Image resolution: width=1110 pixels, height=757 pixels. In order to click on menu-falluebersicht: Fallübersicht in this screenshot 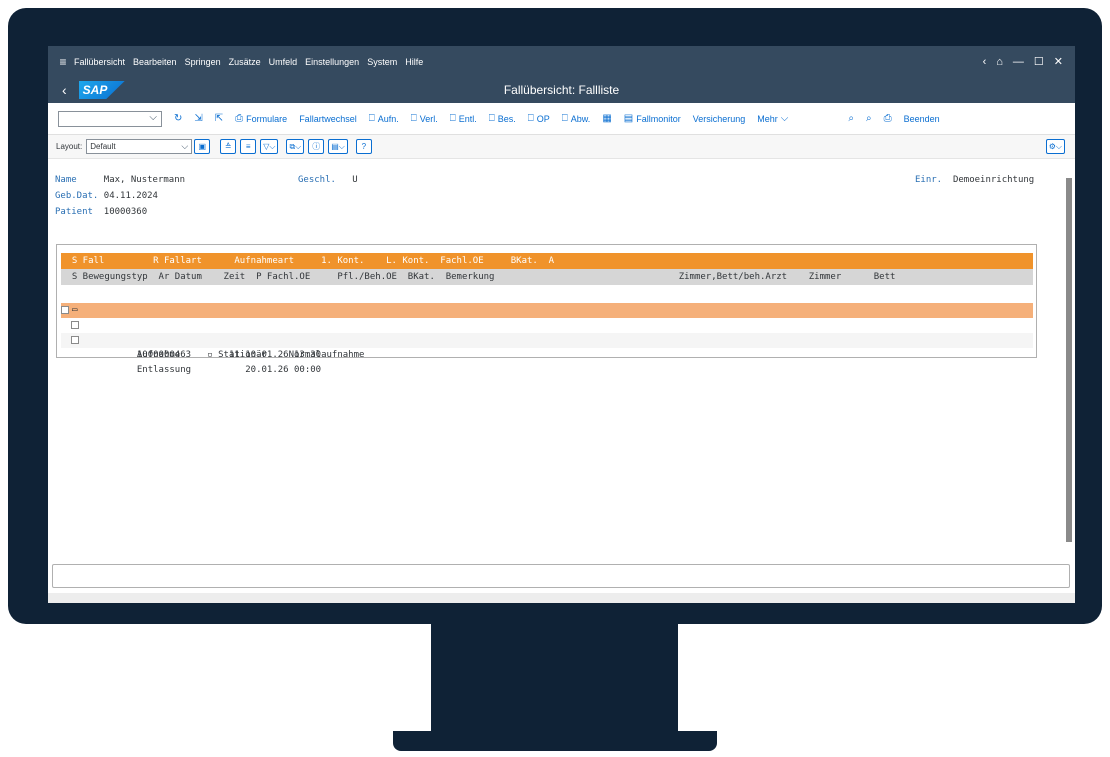, I will do `click(99, 62)`.